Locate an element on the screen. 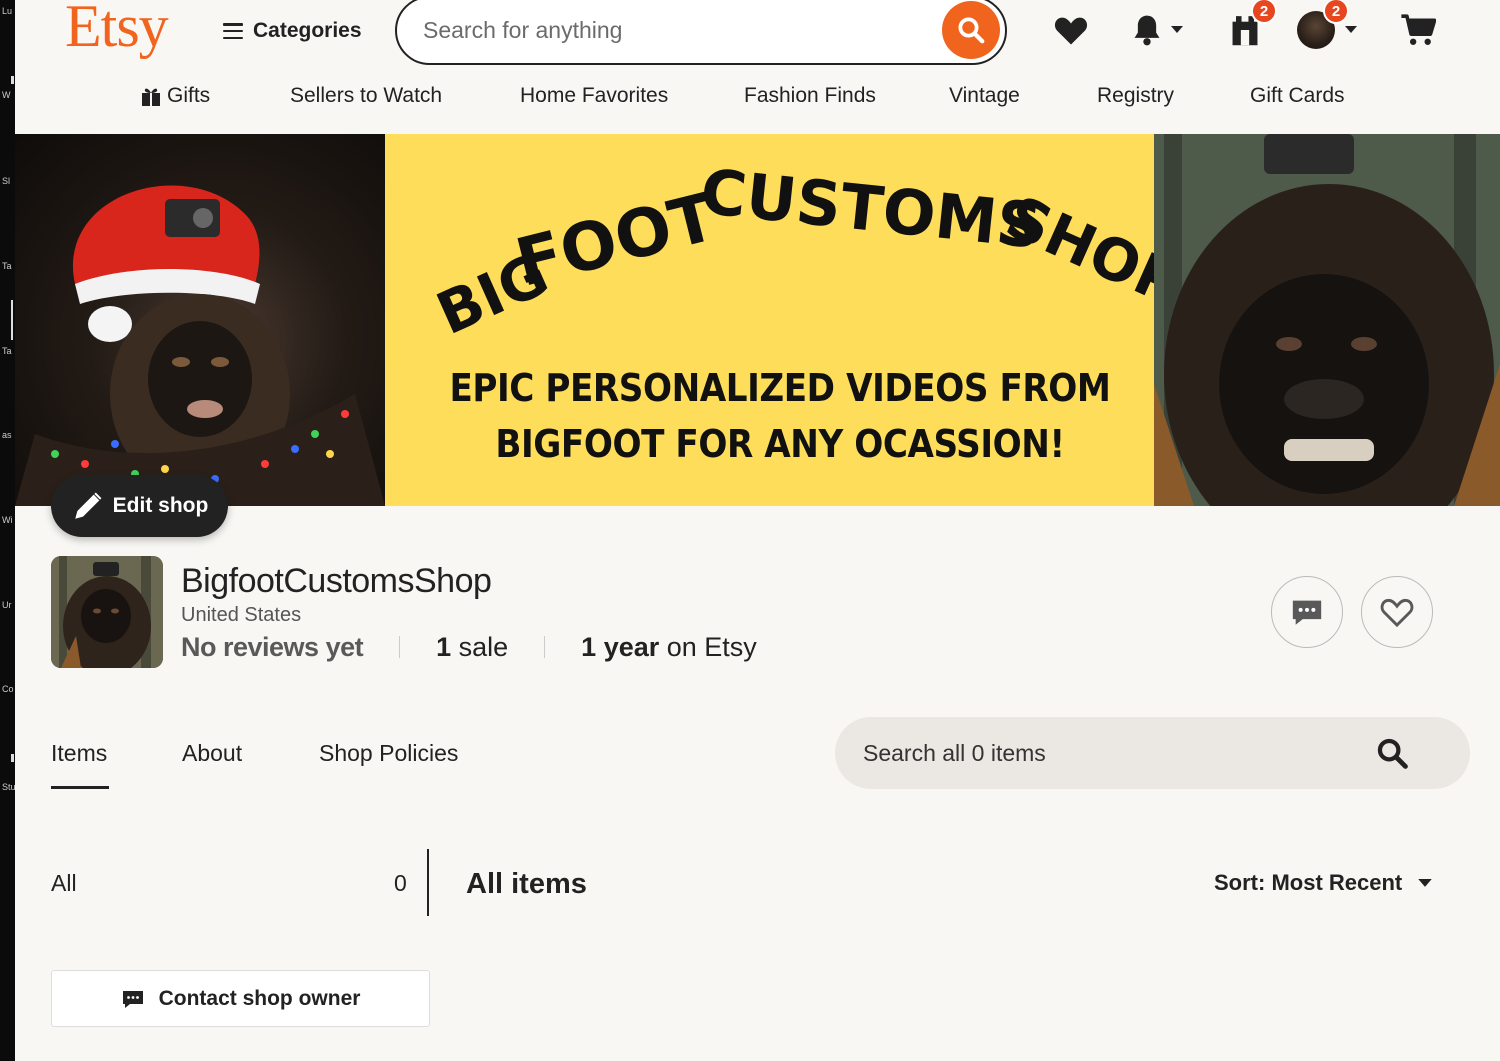 The width and height of the screenshot is (1500, 1061). shop-reviews: No reviews yet is located at coordinates (272, 647).